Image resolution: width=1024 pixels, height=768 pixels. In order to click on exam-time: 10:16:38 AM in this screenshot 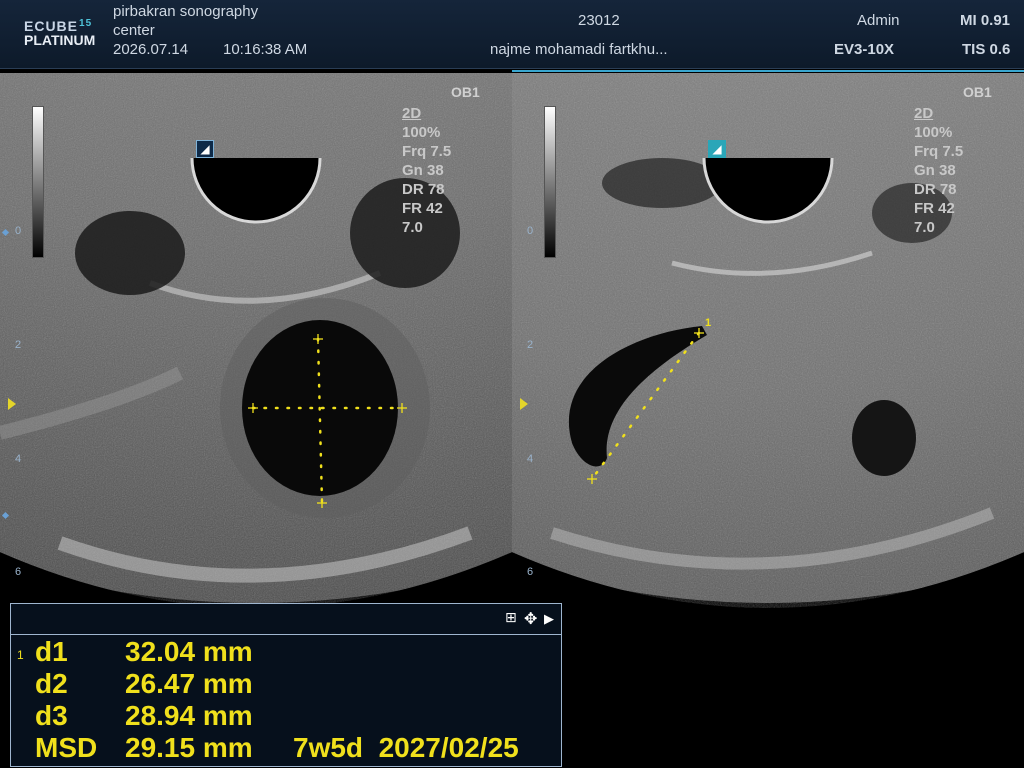, I will do `click(265, 49)`.